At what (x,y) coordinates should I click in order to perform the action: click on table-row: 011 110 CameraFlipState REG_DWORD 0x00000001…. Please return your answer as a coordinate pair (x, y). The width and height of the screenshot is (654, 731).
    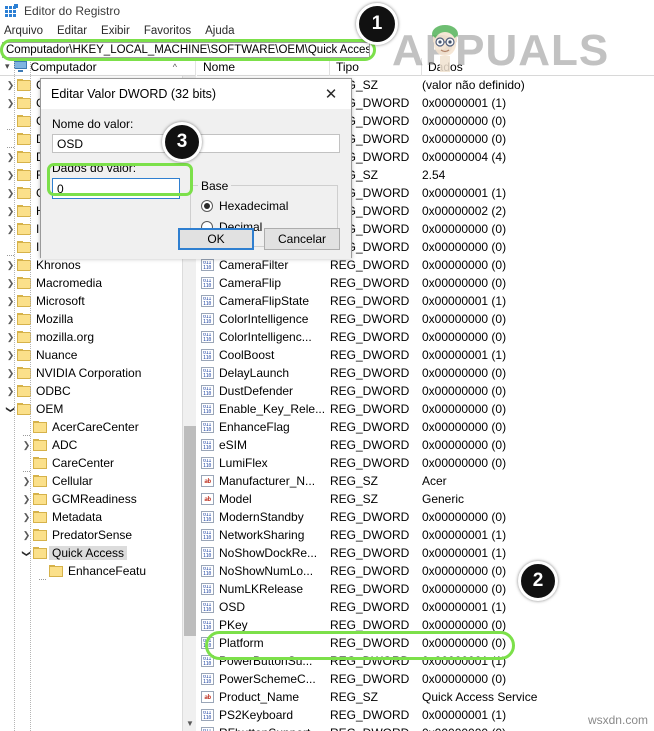
    Looking at the image, I should click on (425, 301).